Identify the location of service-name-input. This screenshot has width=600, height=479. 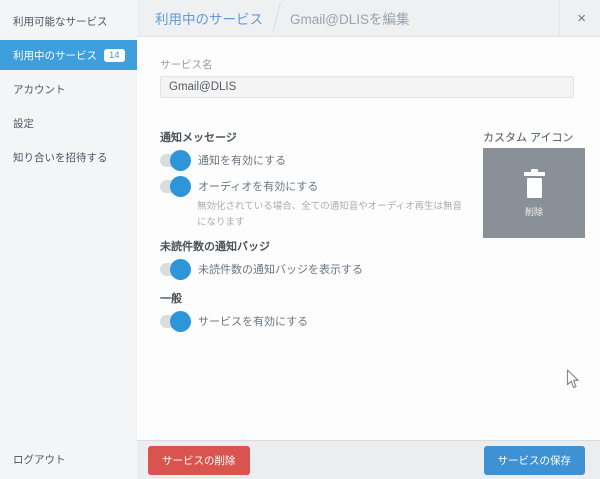
(367, 87).